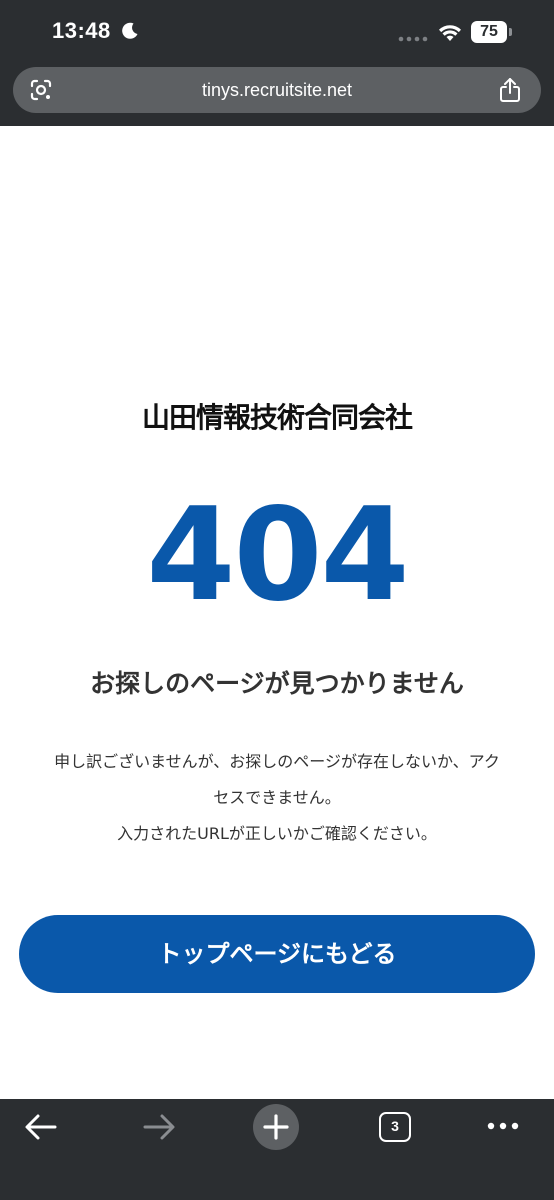 The width and height of the screenshot is (554, 1200). What do you see at coordinates (41, 90) in the screenshot?
I see `google-lens-icon` at bounding box center [41, 90].